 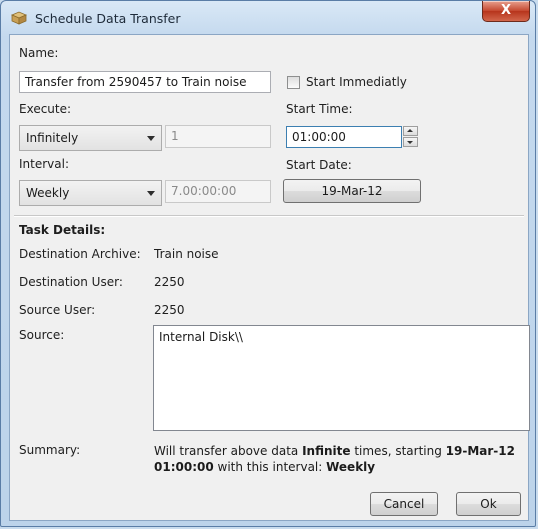 What do you see at coordinates (62, 230) in the screenshot?
I see `task-details-heading: Task Details:` at bounding box center [62, 230].